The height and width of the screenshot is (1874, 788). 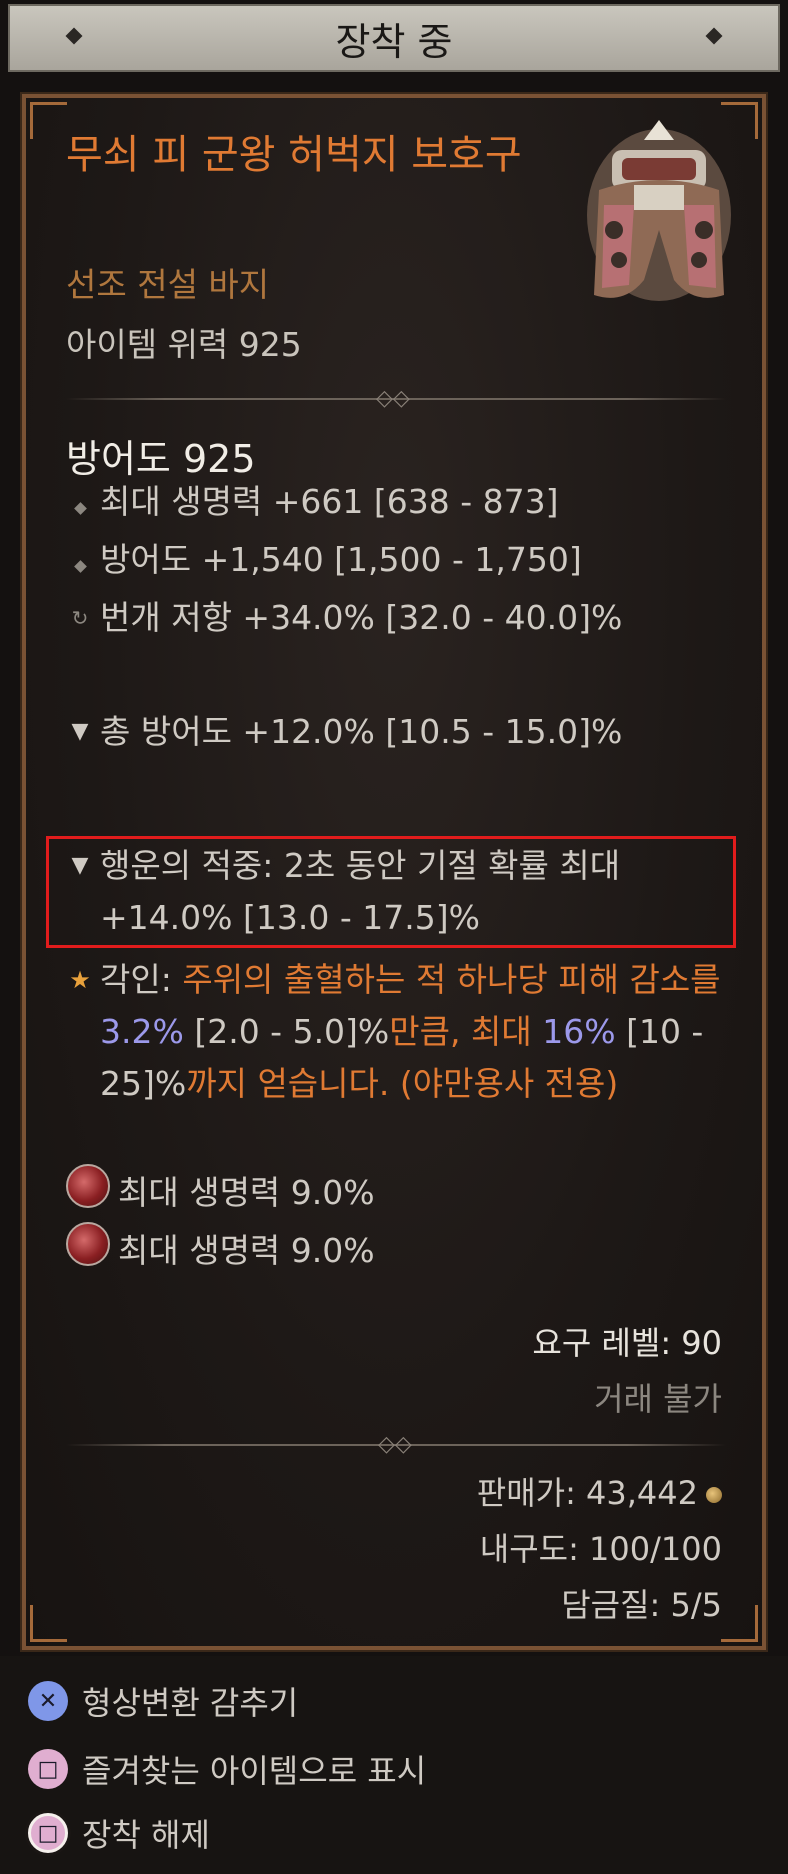 What do you see at coordinates (659, 210) in the screenshot?
I see `fur-pants-armor-image` at bounding box center [659, 210].